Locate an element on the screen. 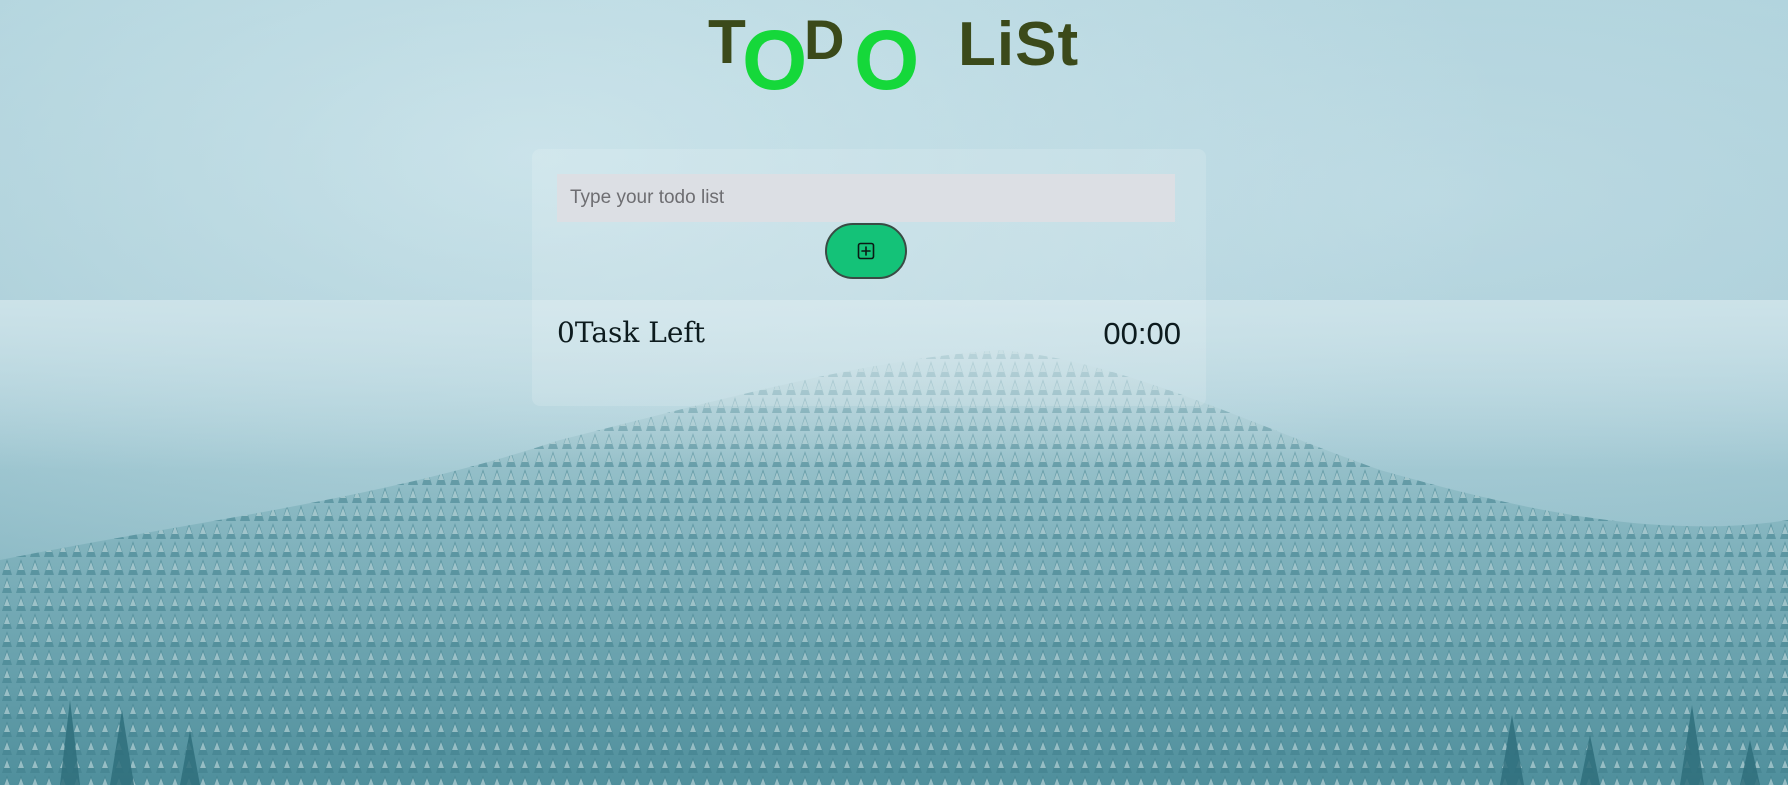  title-letter-t: T is located at coordinates (727, 42).